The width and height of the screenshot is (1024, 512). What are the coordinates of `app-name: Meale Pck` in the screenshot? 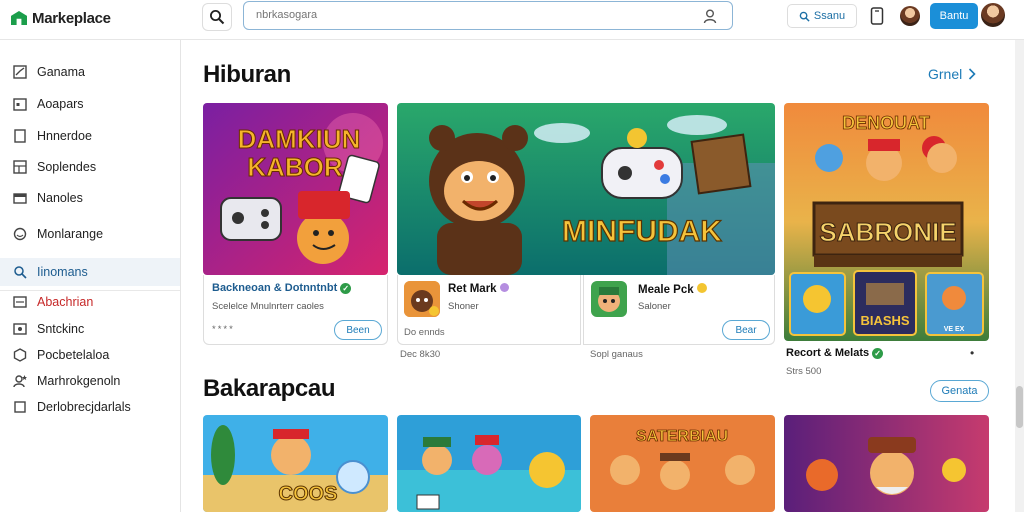 It's located at (666, 290).